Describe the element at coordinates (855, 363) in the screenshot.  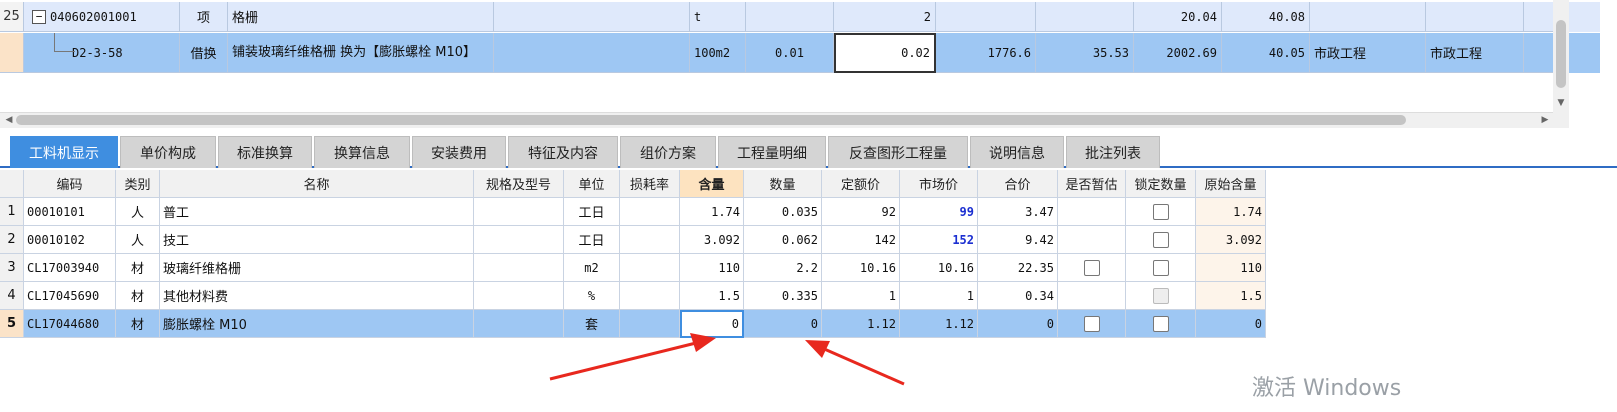
I see `arrow-to-quantity-icon` at that location.